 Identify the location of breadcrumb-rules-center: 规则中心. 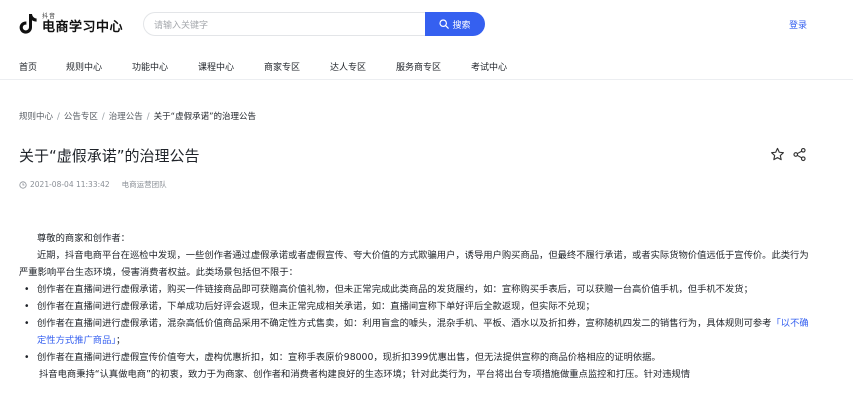
(36, 117).